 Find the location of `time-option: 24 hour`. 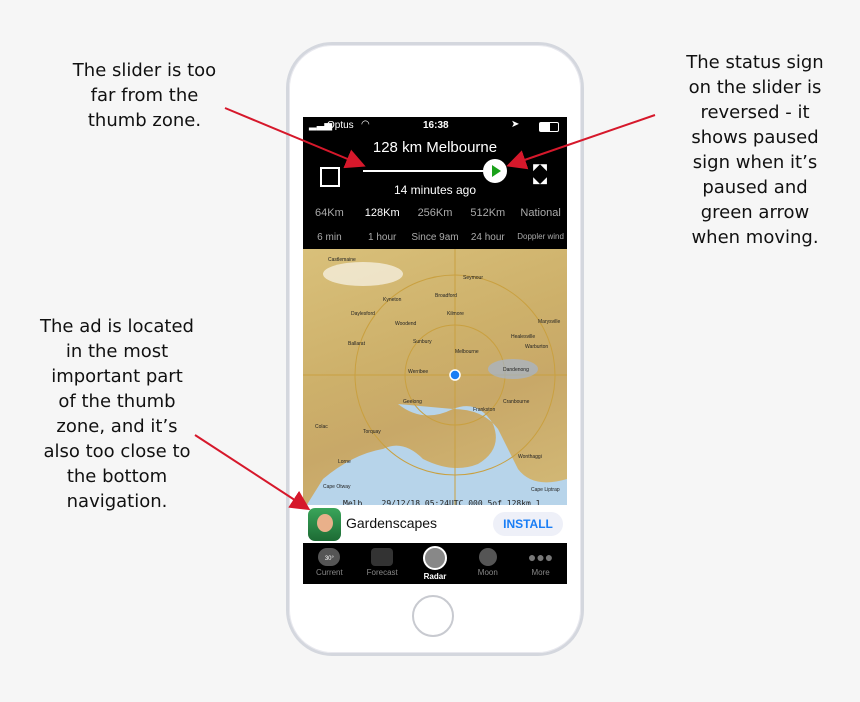

time-option: 24 hour is located at coordinates (487, 237).